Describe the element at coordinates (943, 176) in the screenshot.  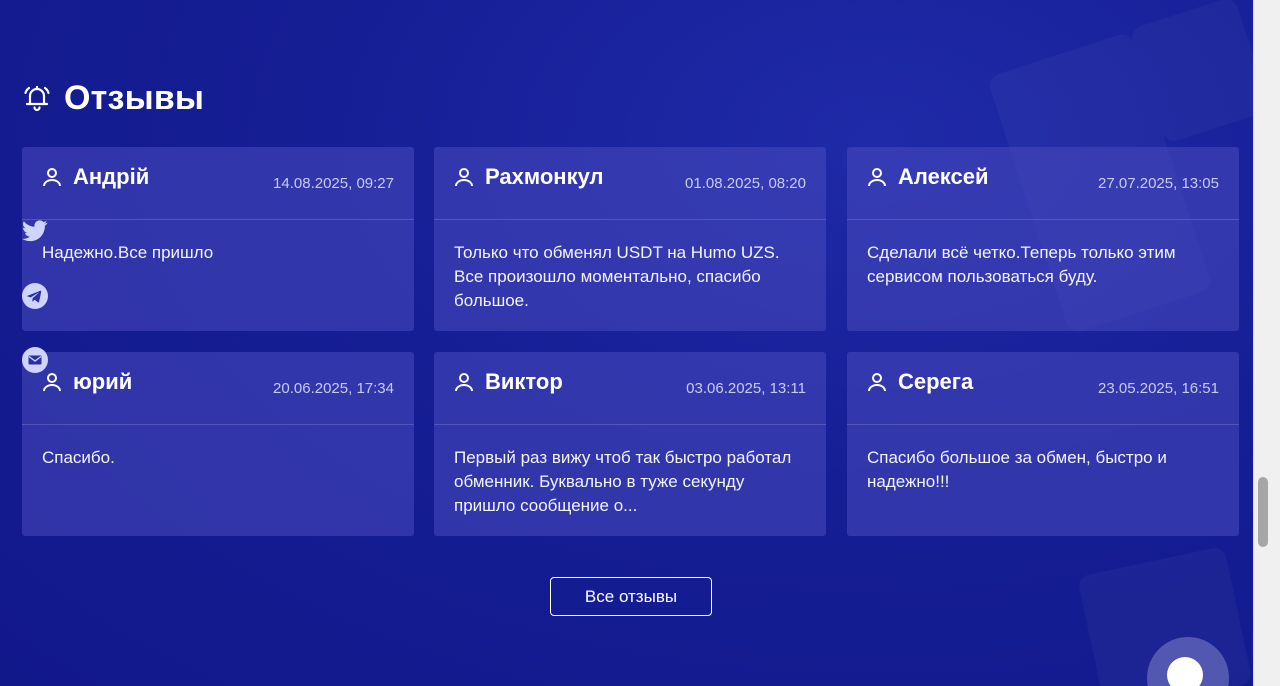
I see `review-author: Алексей` at that location.